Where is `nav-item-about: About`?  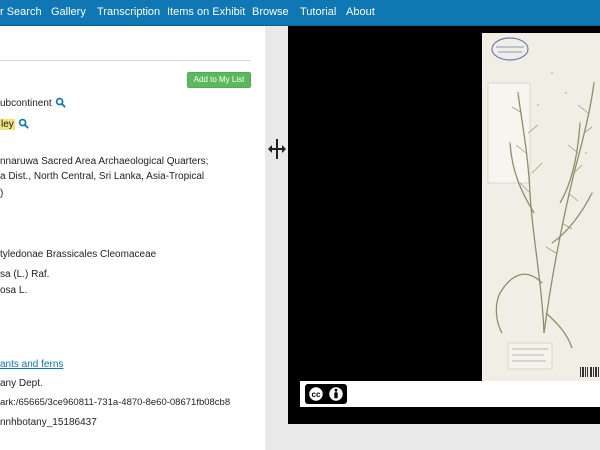 nav-item-about: About is located at coordinates (360, 12).